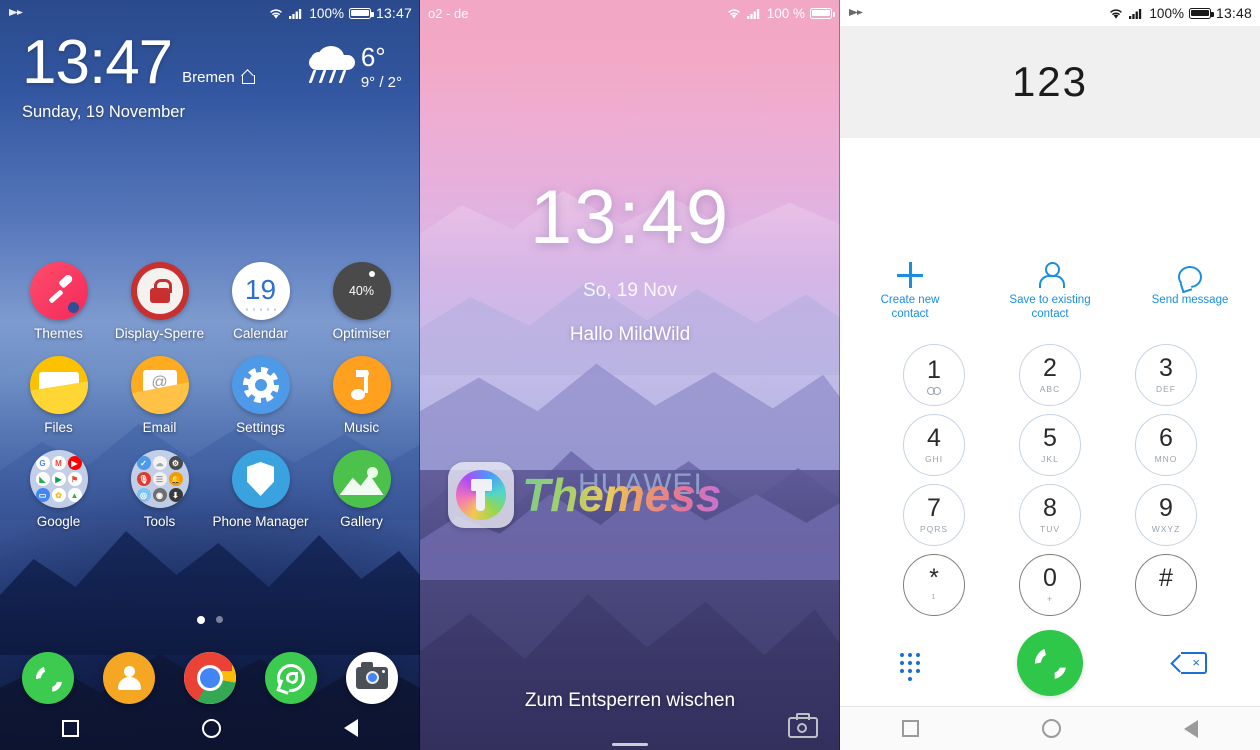 The height and width of the screenshot is (750, 1260). I want to click on page-indicator, so click(210, 620).